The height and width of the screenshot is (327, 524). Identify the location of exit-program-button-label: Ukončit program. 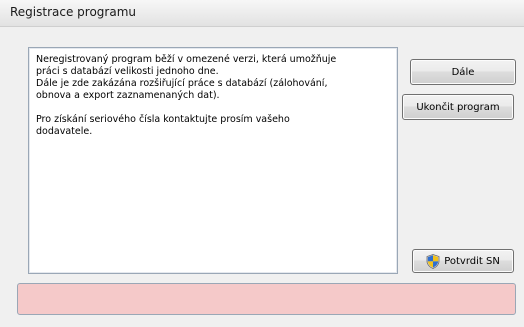
(458, 107).